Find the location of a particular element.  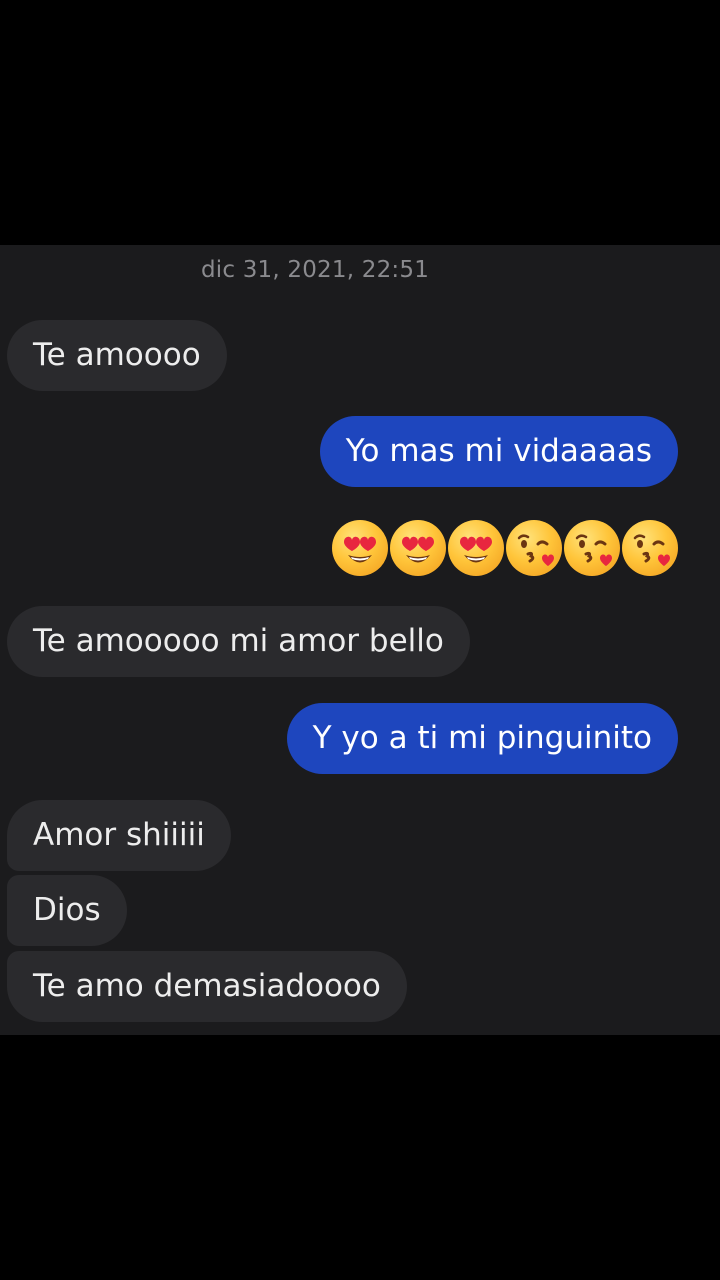

incoming-message-bubble: Te amooooo mi amor bello is located at coordinates (238, 641).